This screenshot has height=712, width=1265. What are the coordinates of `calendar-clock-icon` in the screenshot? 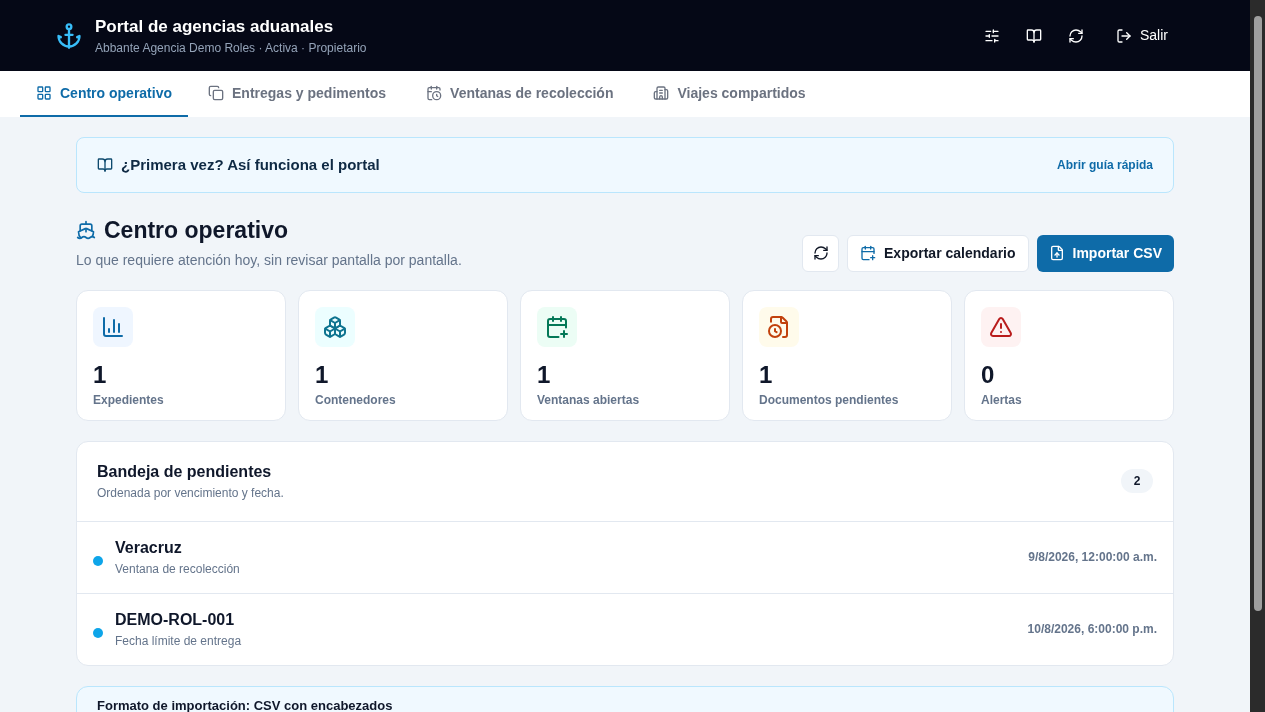 It's located at (434, 93).